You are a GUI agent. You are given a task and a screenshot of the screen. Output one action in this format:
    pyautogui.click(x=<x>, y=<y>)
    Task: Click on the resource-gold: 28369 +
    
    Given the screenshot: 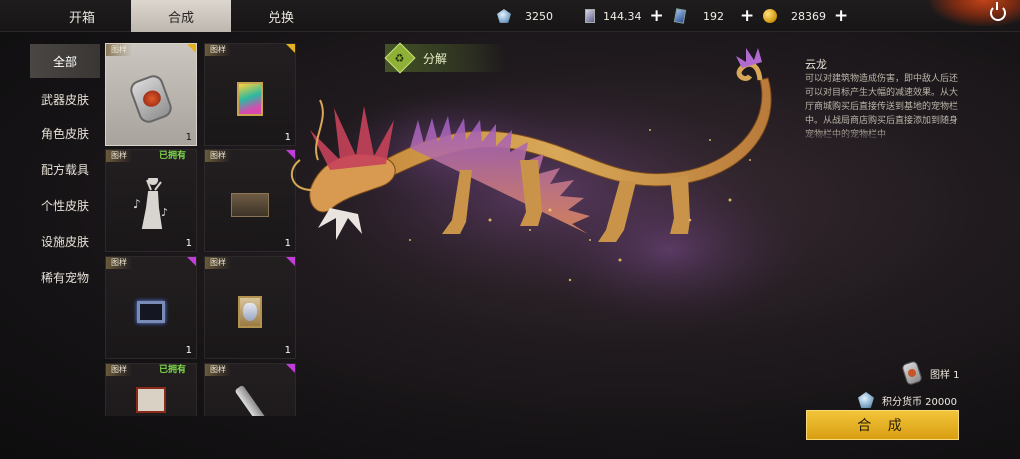 What is the action you would take?
    pyautogui.click(x=805, y=16)
    